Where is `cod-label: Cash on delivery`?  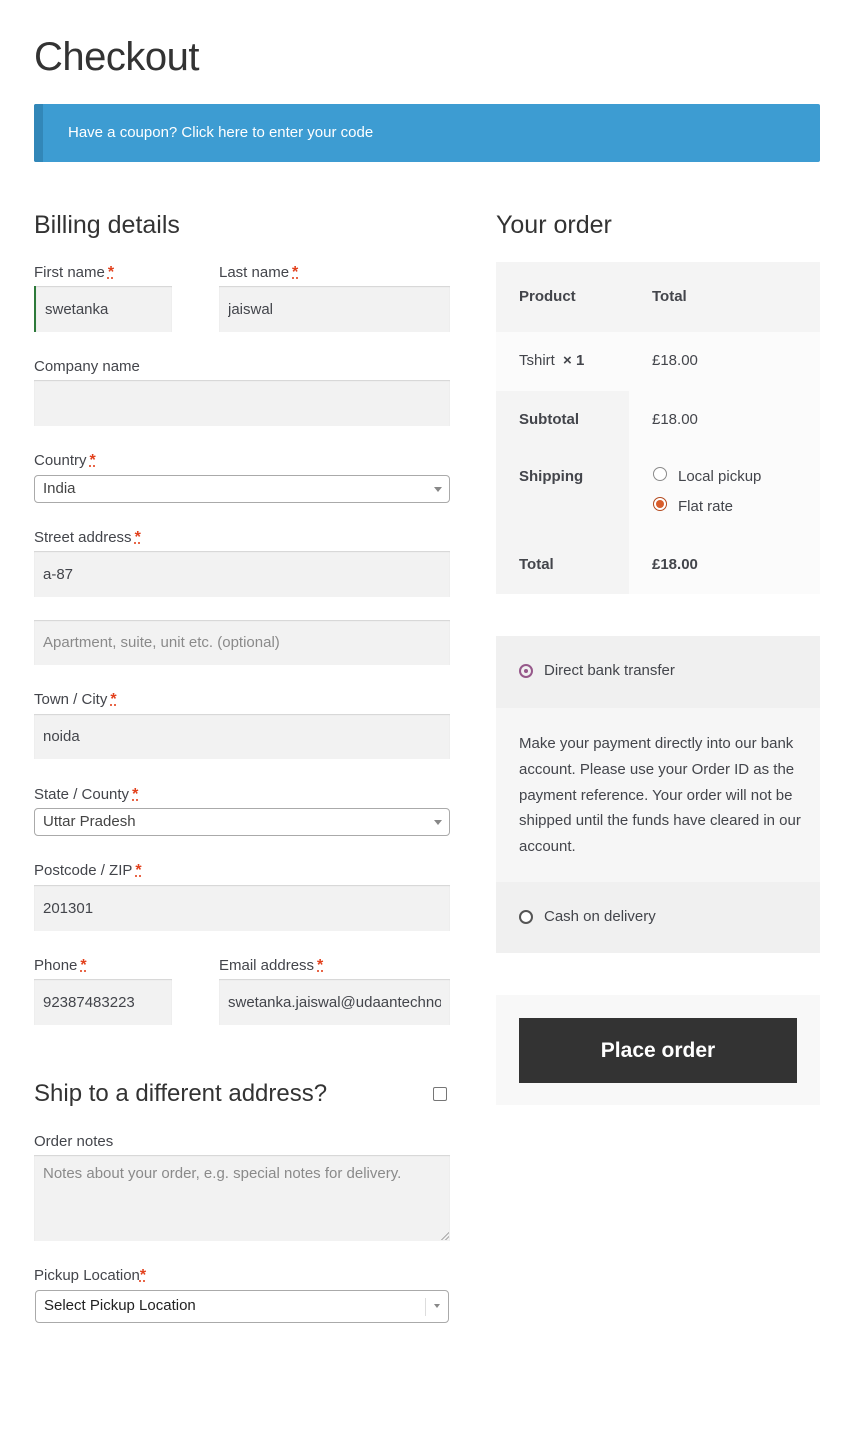
cod-label: Cash on delivery is located at coordinates (600, 916).